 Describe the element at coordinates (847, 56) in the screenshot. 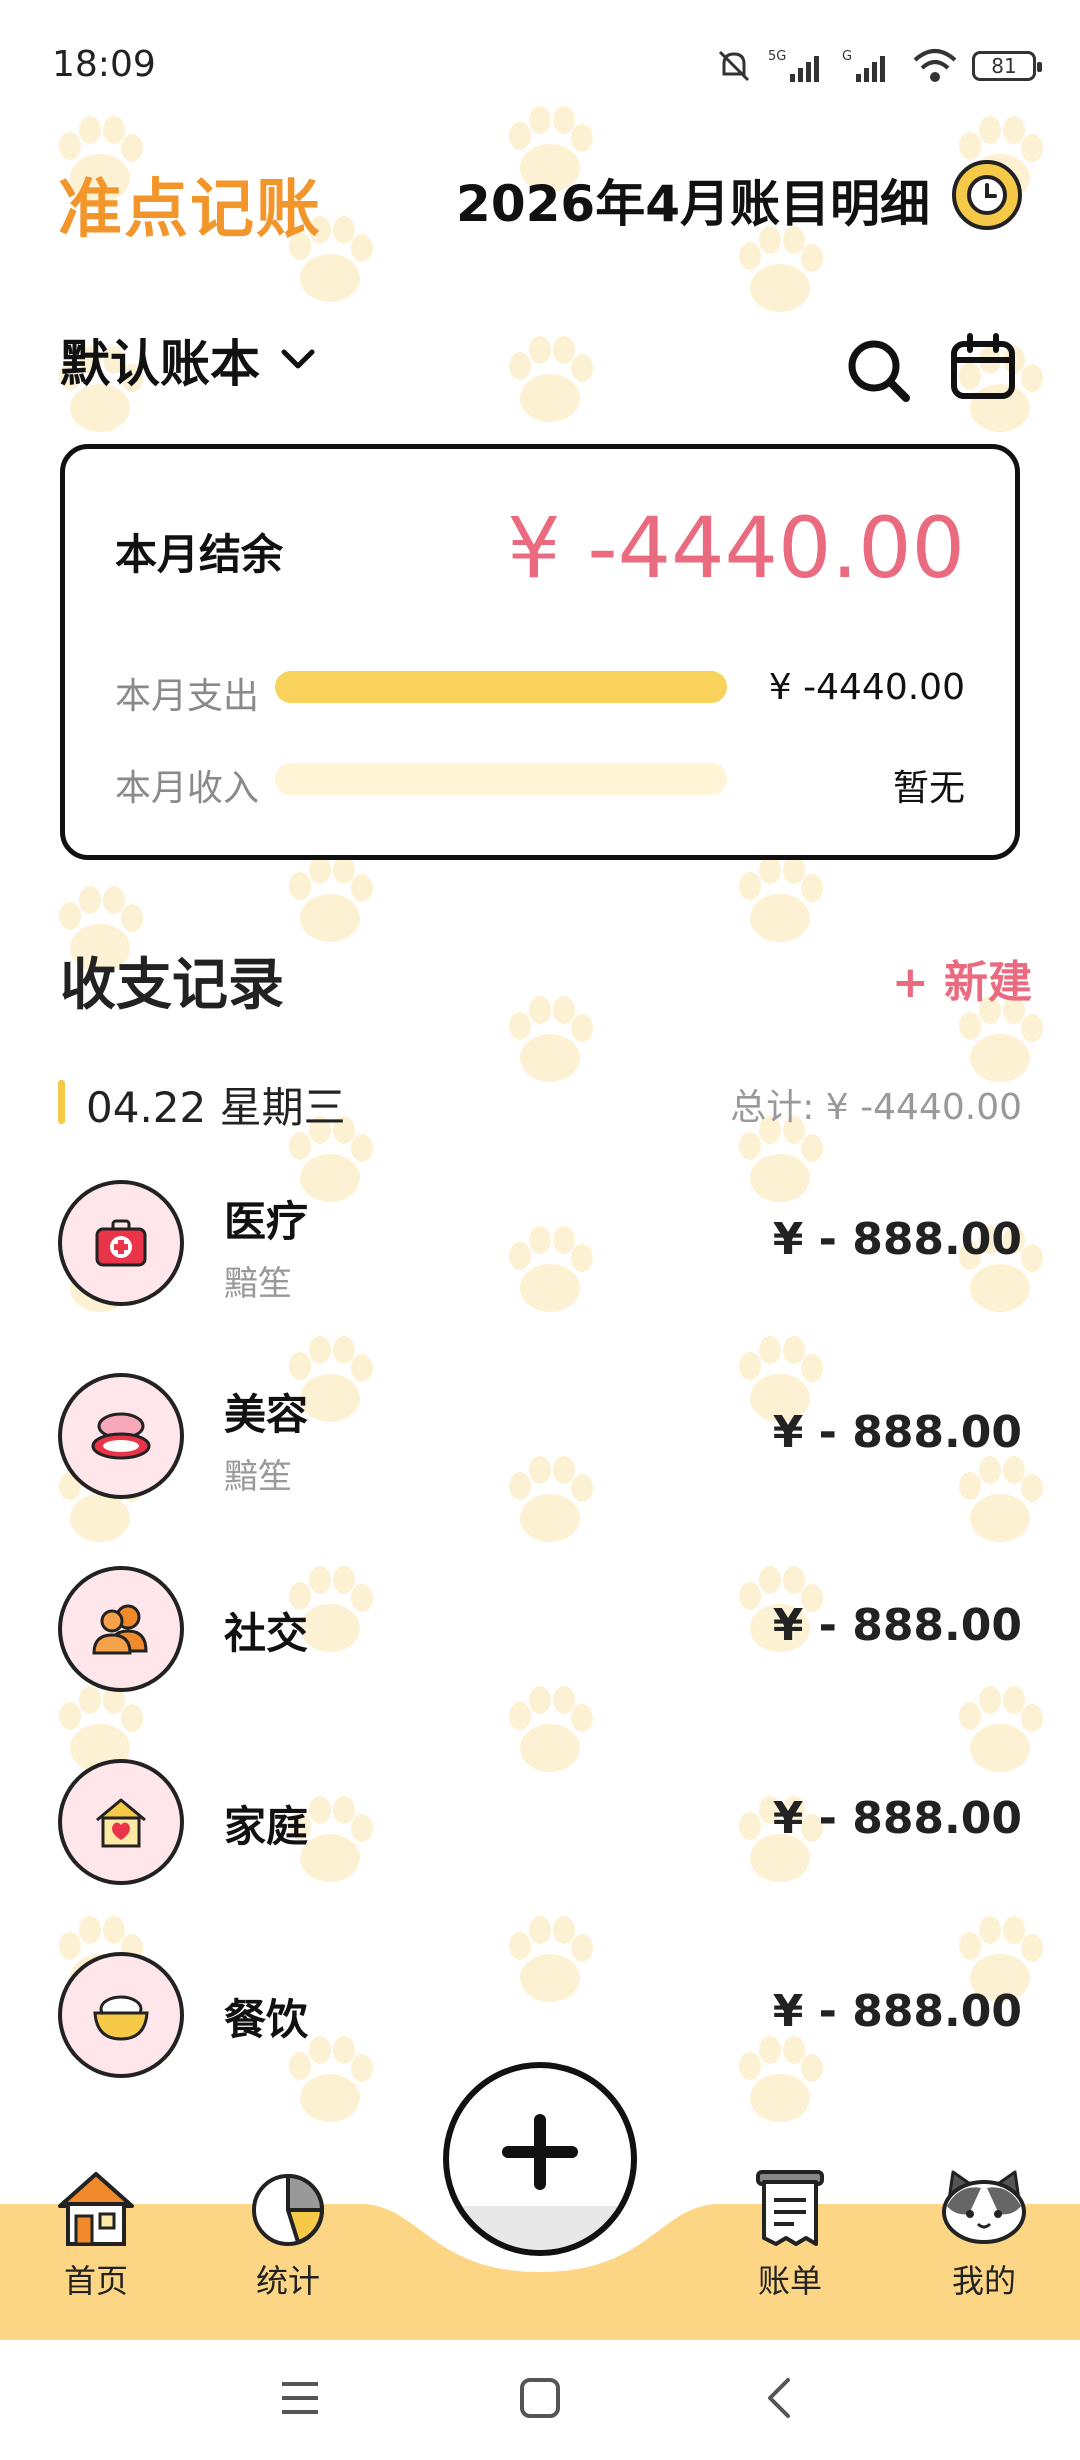

I see `svg-text: G` at that location.